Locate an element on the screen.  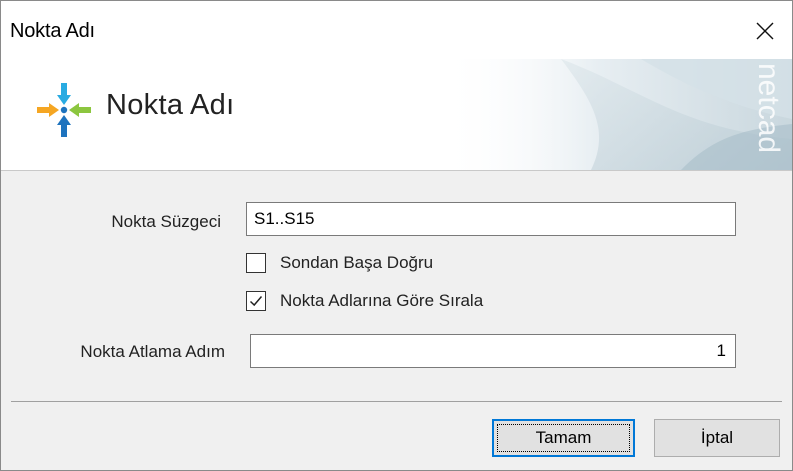
point-step-input is located at coordinates (493, 351).